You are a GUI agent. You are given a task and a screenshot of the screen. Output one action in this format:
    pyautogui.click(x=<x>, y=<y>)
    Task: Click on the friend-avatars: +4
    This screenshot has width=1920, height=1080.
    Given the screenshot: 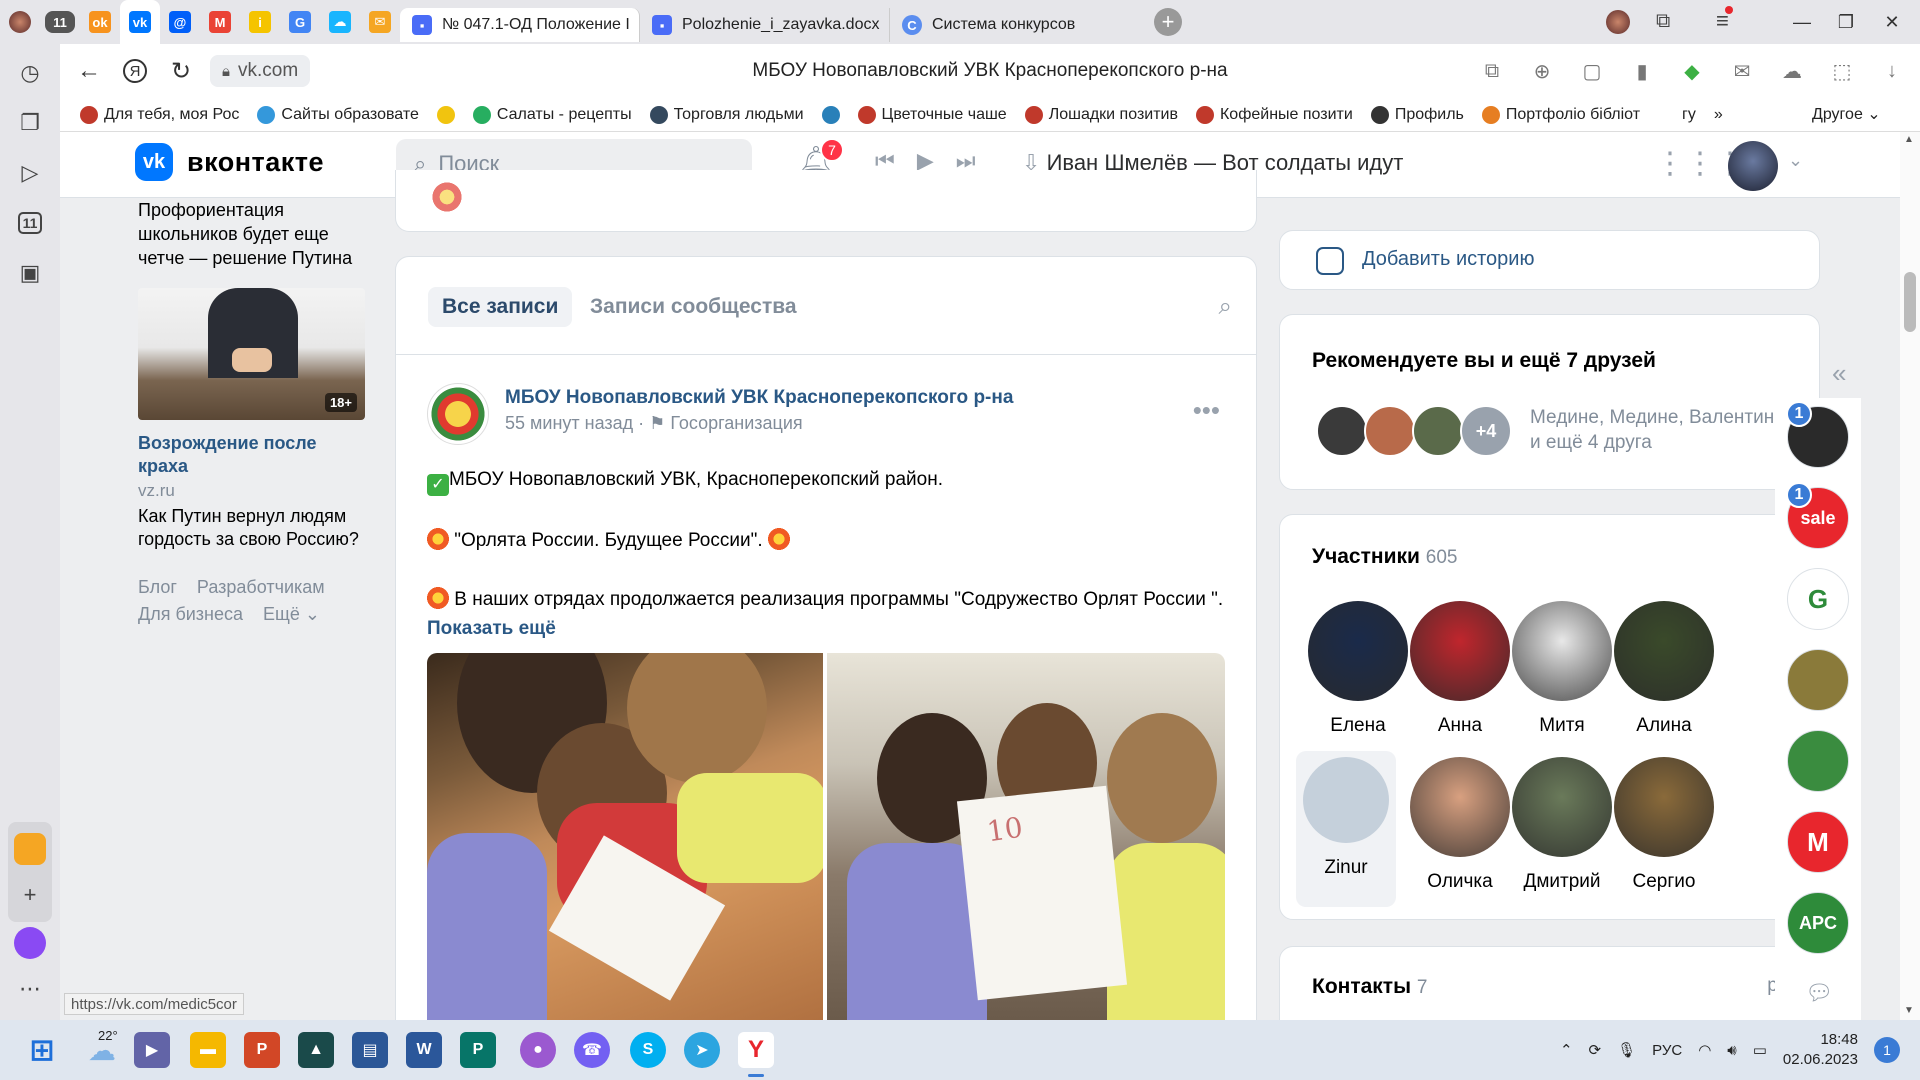 What is the action you would take?
    pyautogui.click(x=1426, y=431)
    